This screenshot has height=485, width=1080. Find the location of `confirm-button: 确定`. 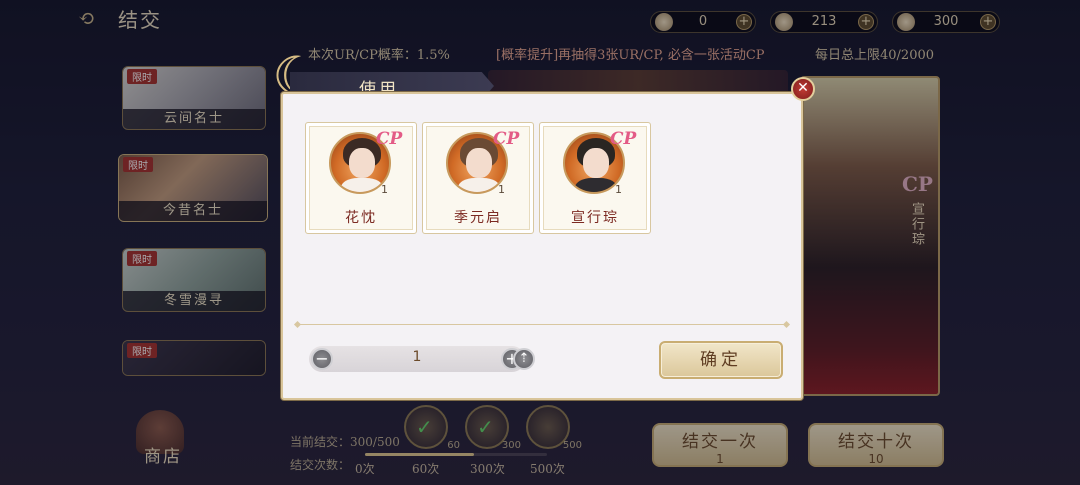

confirm-button: 确定 is located at coordinates (721, 360).